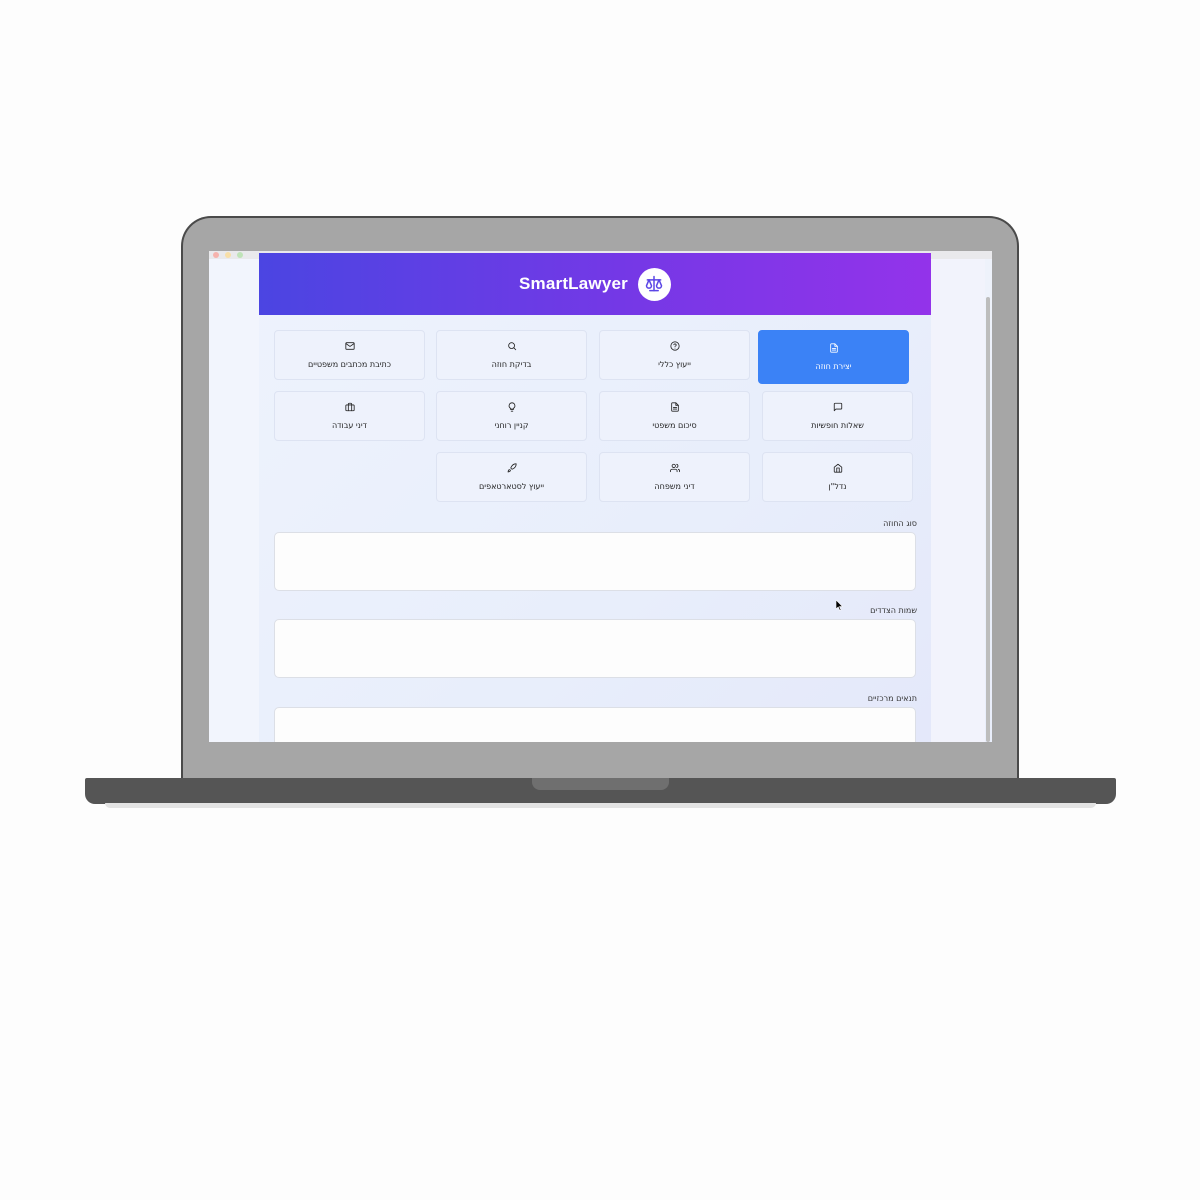  Describe the element at coordinates (674, 346) in the screenshot. I see `help-circle-icon` at that location.